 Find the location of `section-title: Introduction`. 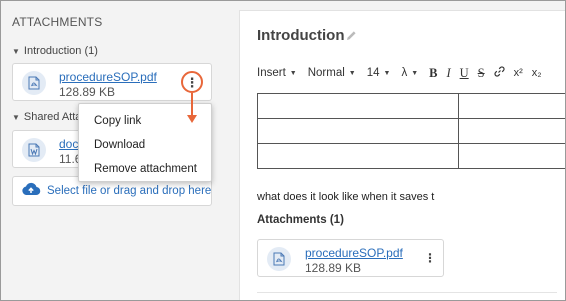

section-title: Introduction is located at coordinates (301, 35).